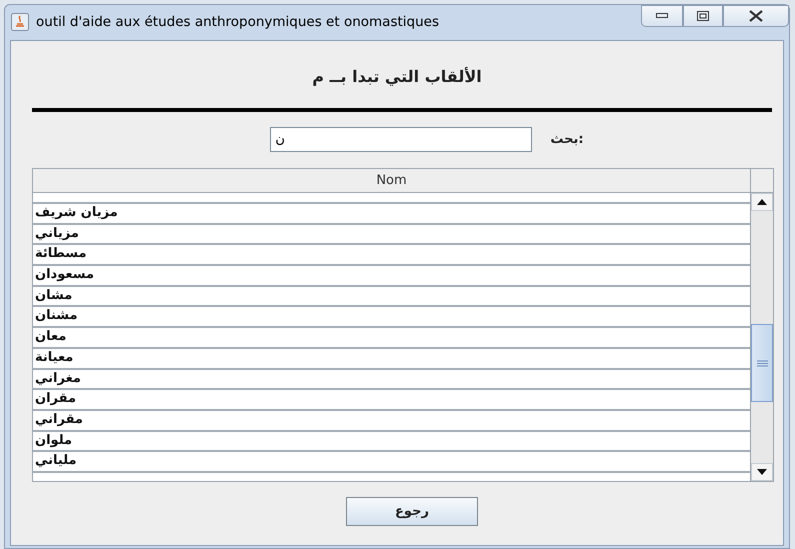  What do you see at coordinates (61, 254) in the screenshot?
I see `table-cell-text: مسطائة` at bounding box center [61, 254].